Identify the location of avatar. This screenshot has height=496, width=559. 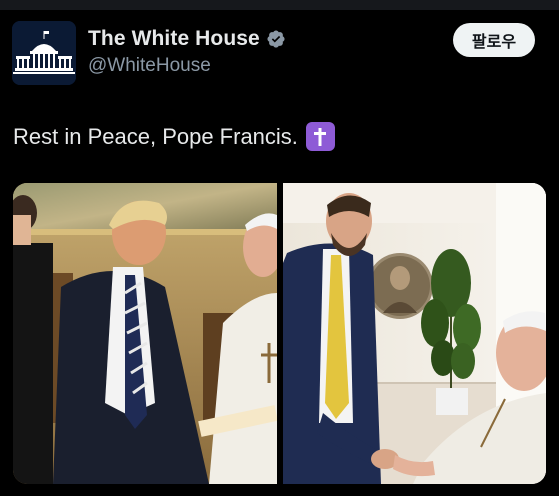
(44, 53).